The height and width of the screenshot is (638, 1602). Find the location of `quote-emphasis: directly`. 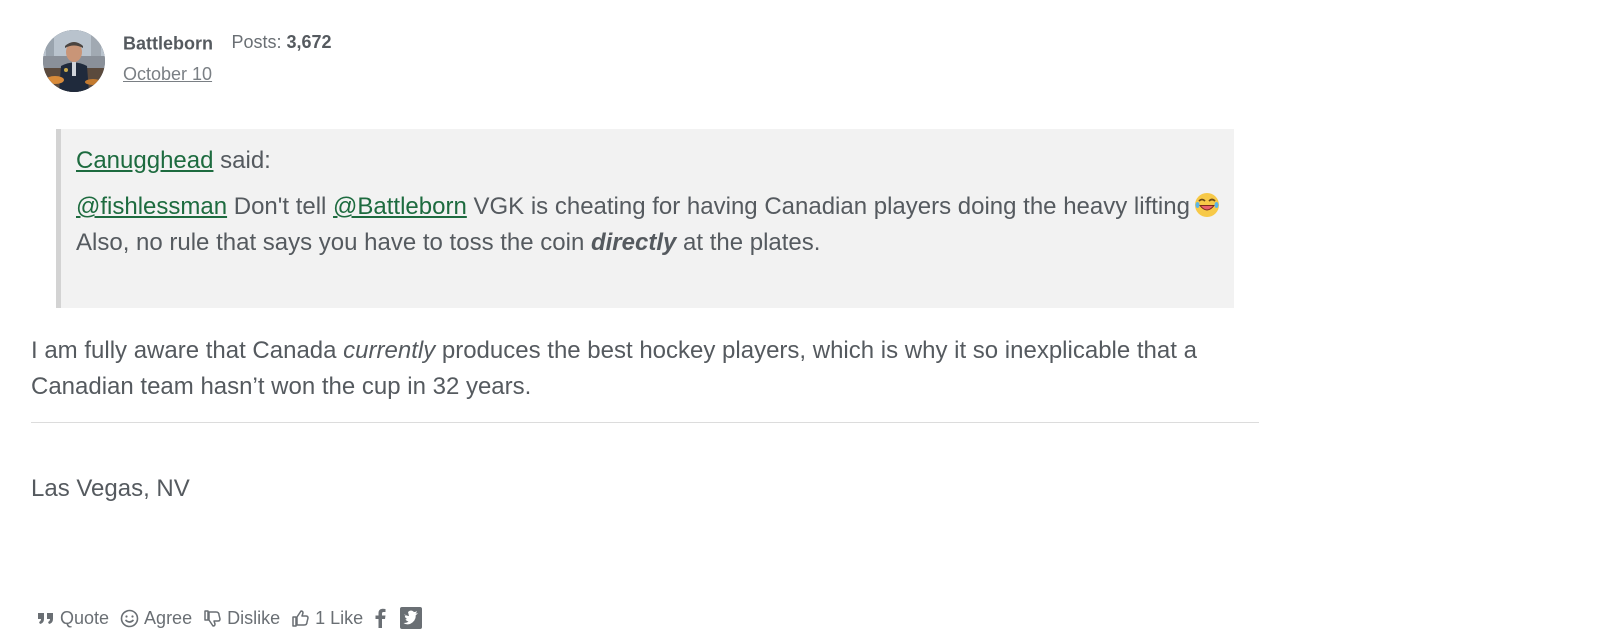

quote-emphasis: directly is located at coordinates (633, 242).